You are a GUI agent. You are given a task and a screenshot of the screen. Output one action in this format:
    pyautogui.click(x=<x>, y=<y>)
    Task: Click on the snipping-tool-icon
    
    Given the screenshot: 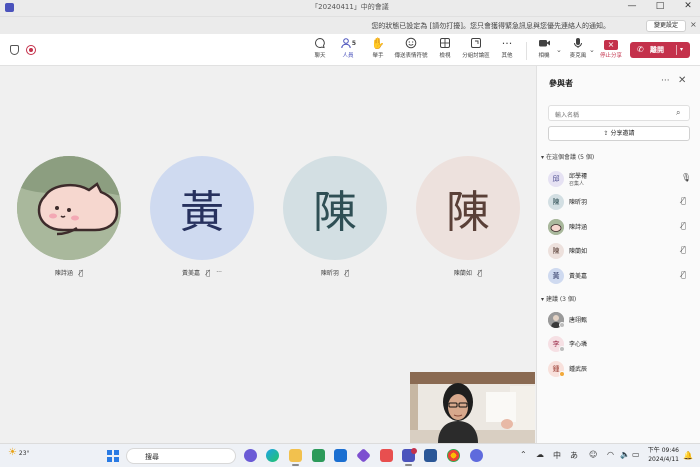 What is the action you would take?
    pyautogui.click(x=386, y=455)
    